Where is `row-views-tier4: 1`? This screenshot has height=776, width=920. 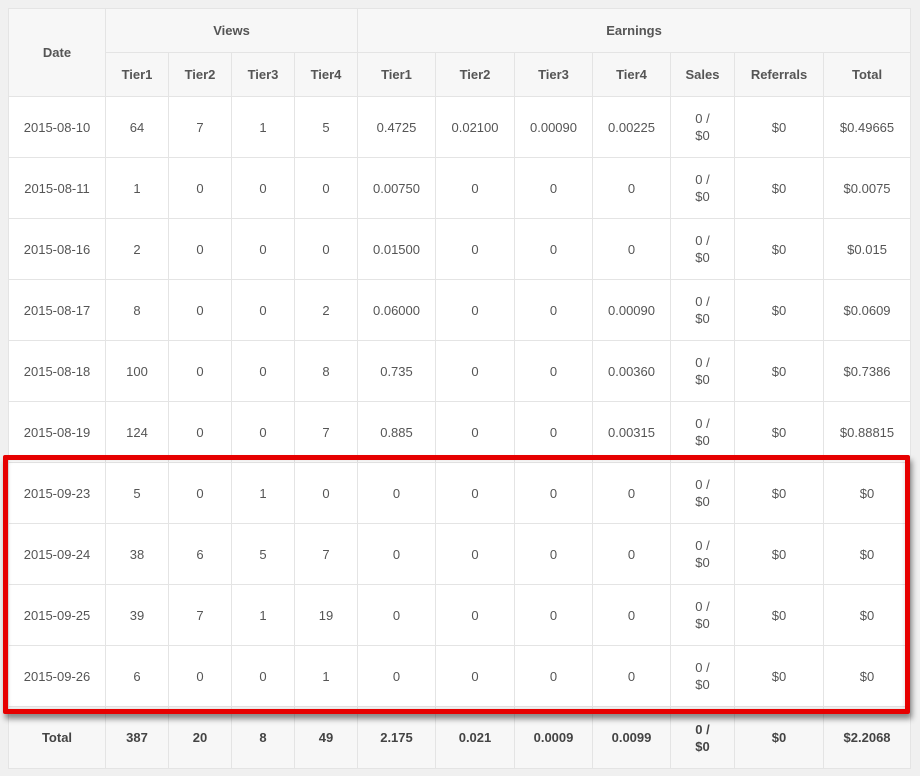 row-views-tier4: 1 is located at coordinates (326, 676).